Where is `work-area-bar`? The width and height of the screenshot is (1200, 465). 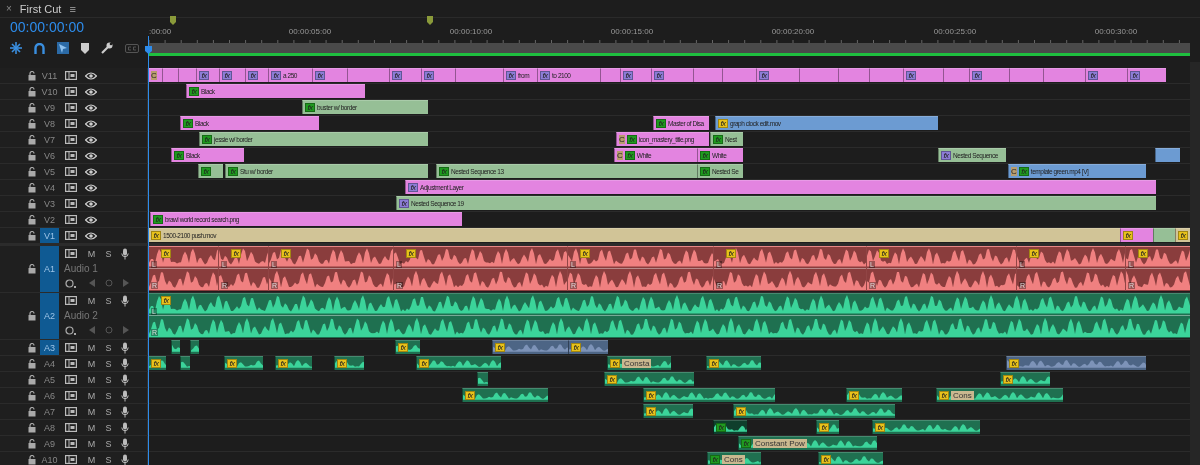 work-area-bar is located at coordinates (669, 49).